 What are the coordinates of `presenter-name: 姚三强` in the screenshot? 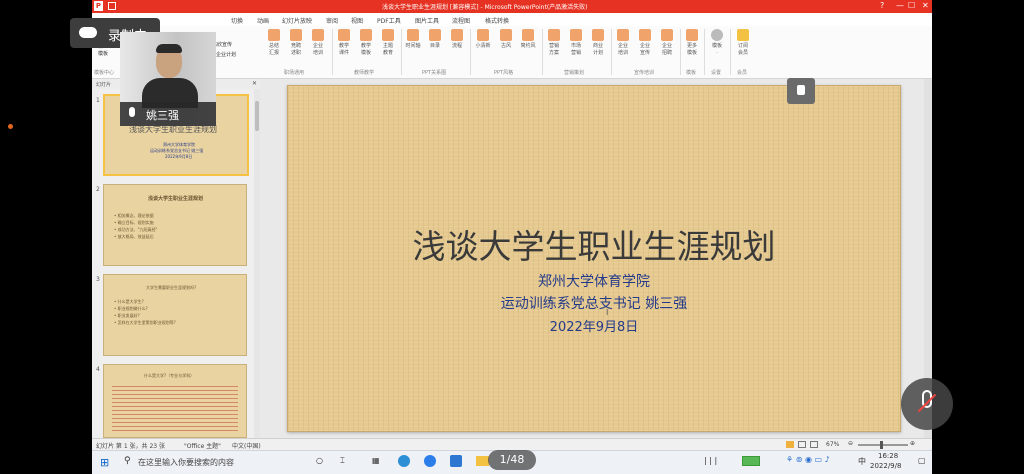 It's located at (162, 115).